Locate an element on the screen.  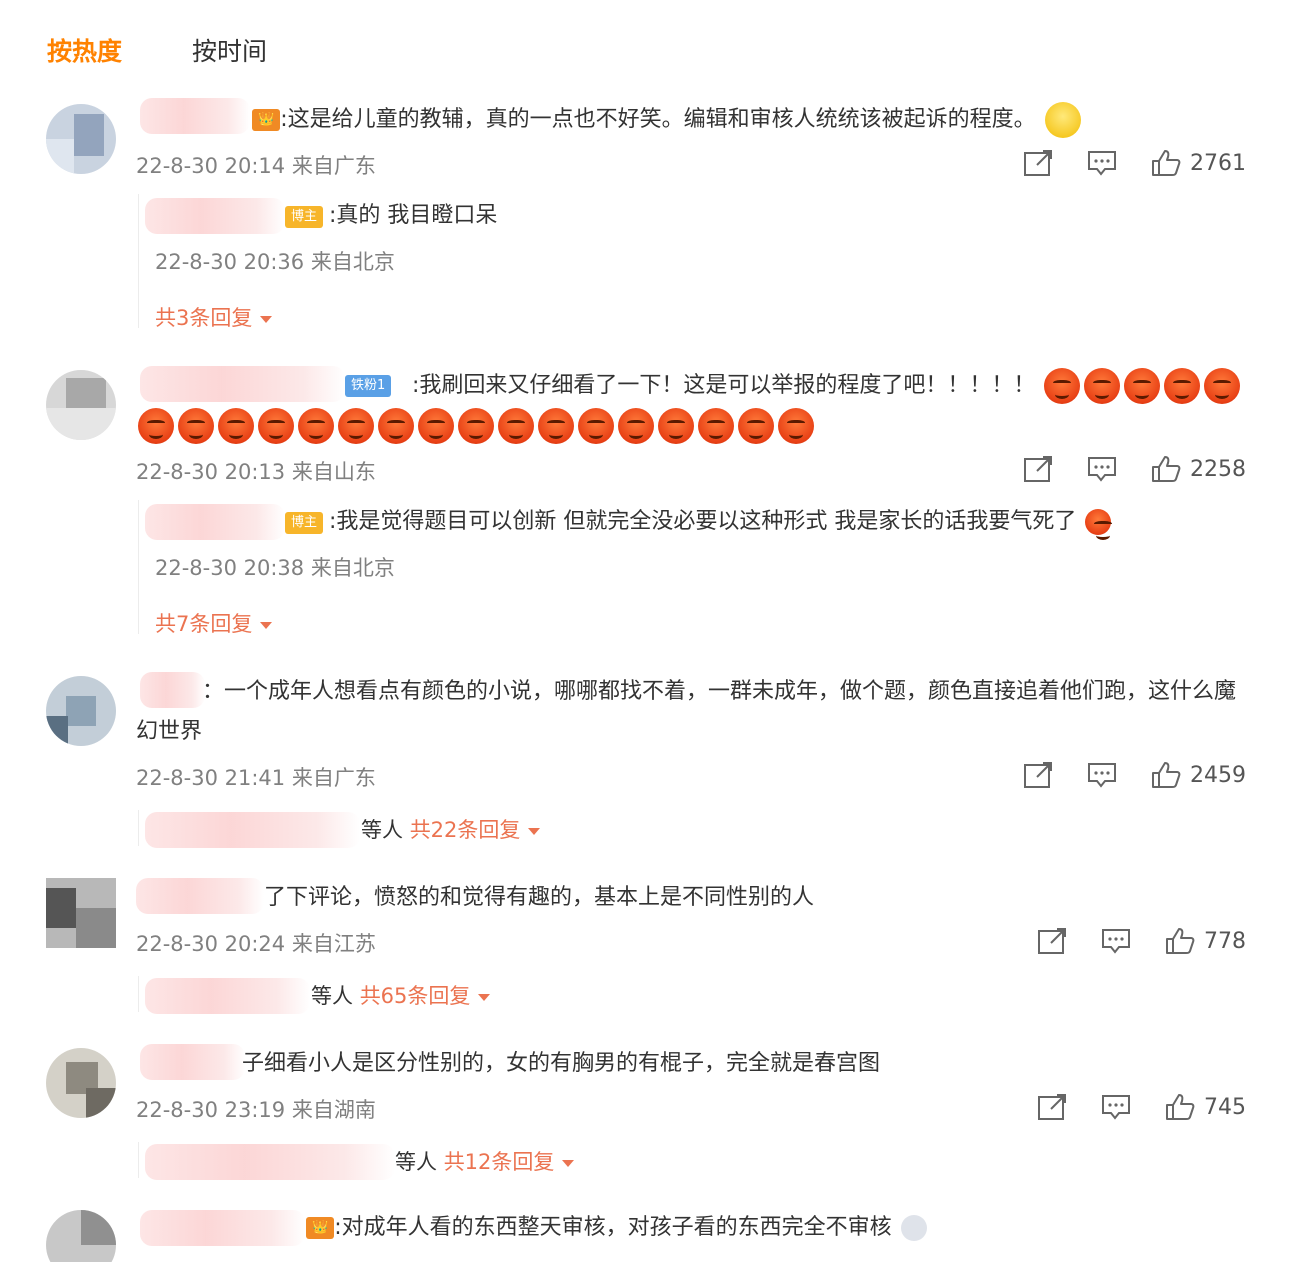
more-replies-link: 等人 共22条回复 is located at coordinates (451, 829).